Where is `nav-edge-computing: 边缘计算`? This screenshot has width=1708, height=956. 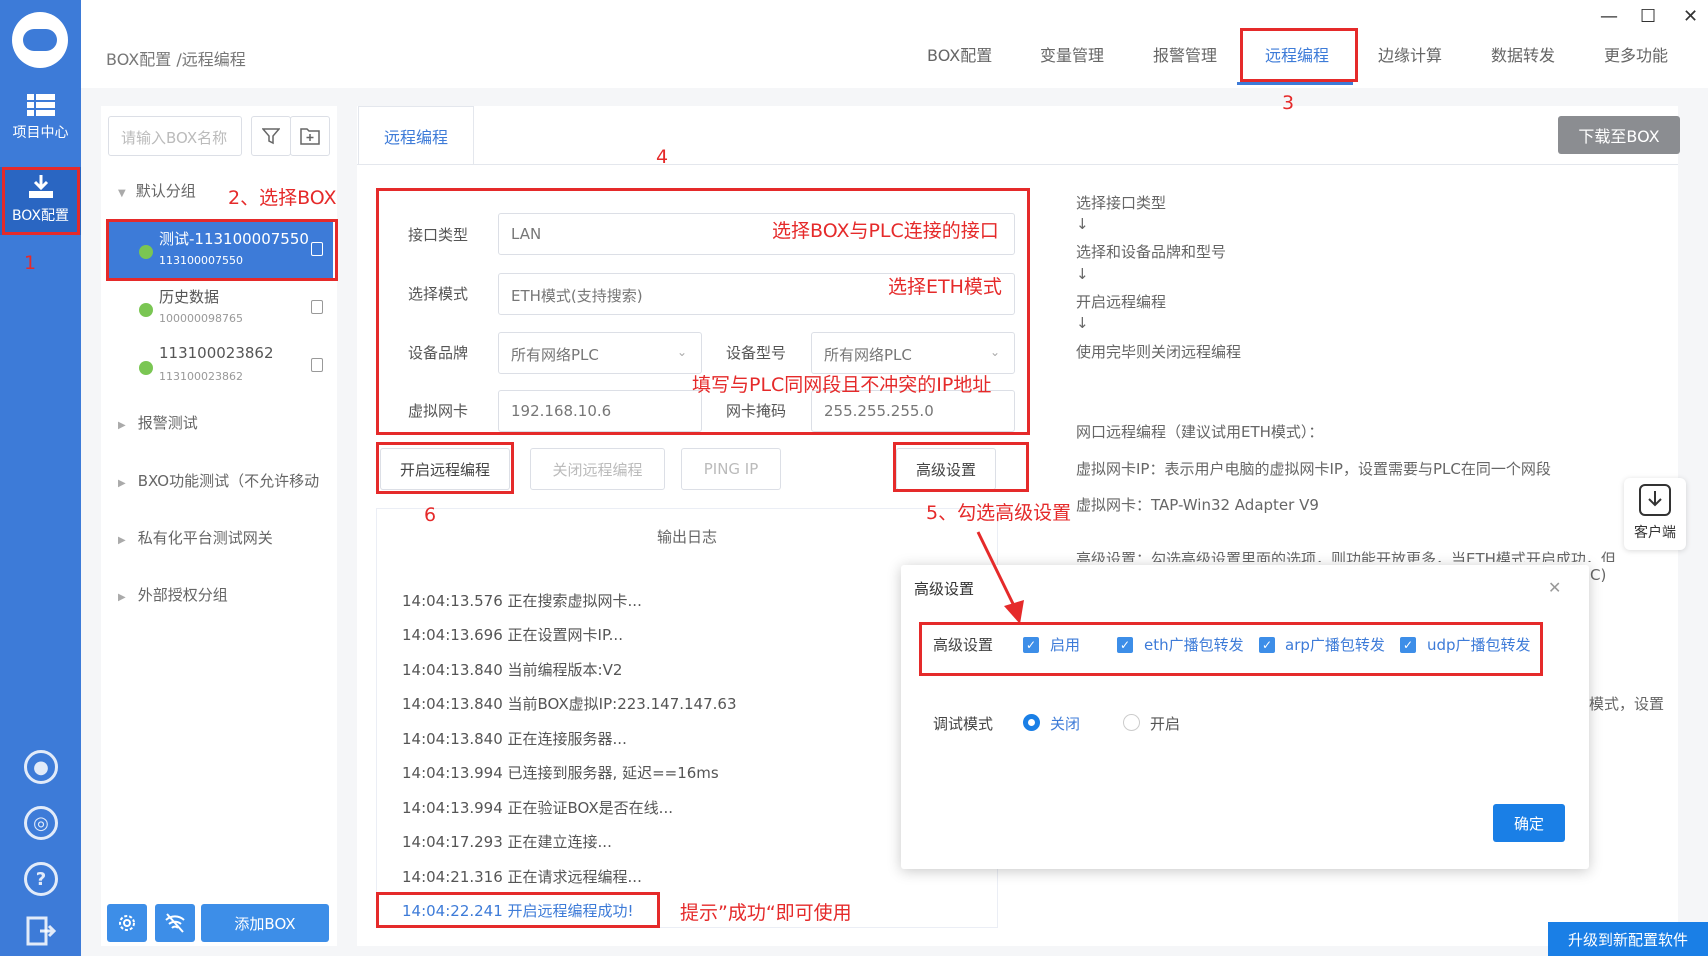
nav-edge-computing: 边缘计算 is located at coordinates (1410, 54).